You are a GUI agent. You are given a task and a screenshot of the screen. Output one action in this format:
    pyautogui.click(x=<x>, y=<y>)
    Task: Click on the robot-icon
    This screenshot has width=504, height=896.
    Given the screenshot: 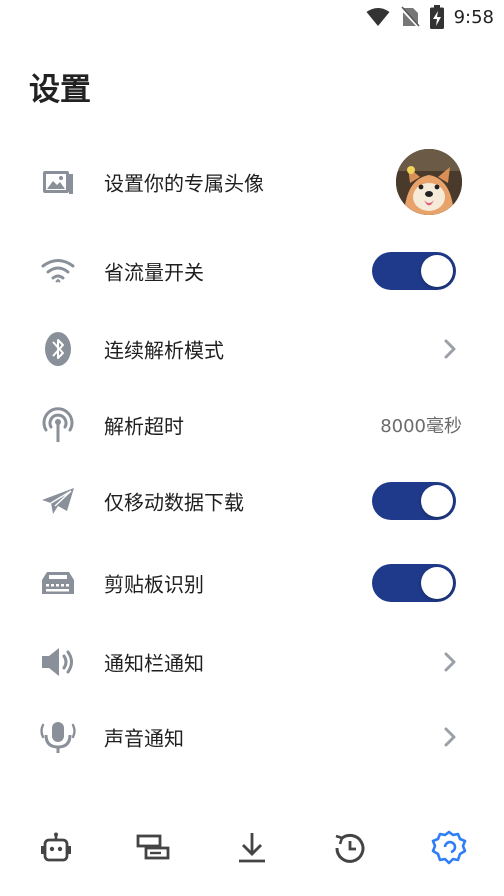 What is the action you would take?
    pyautogui.click(x=56, y=847)
    